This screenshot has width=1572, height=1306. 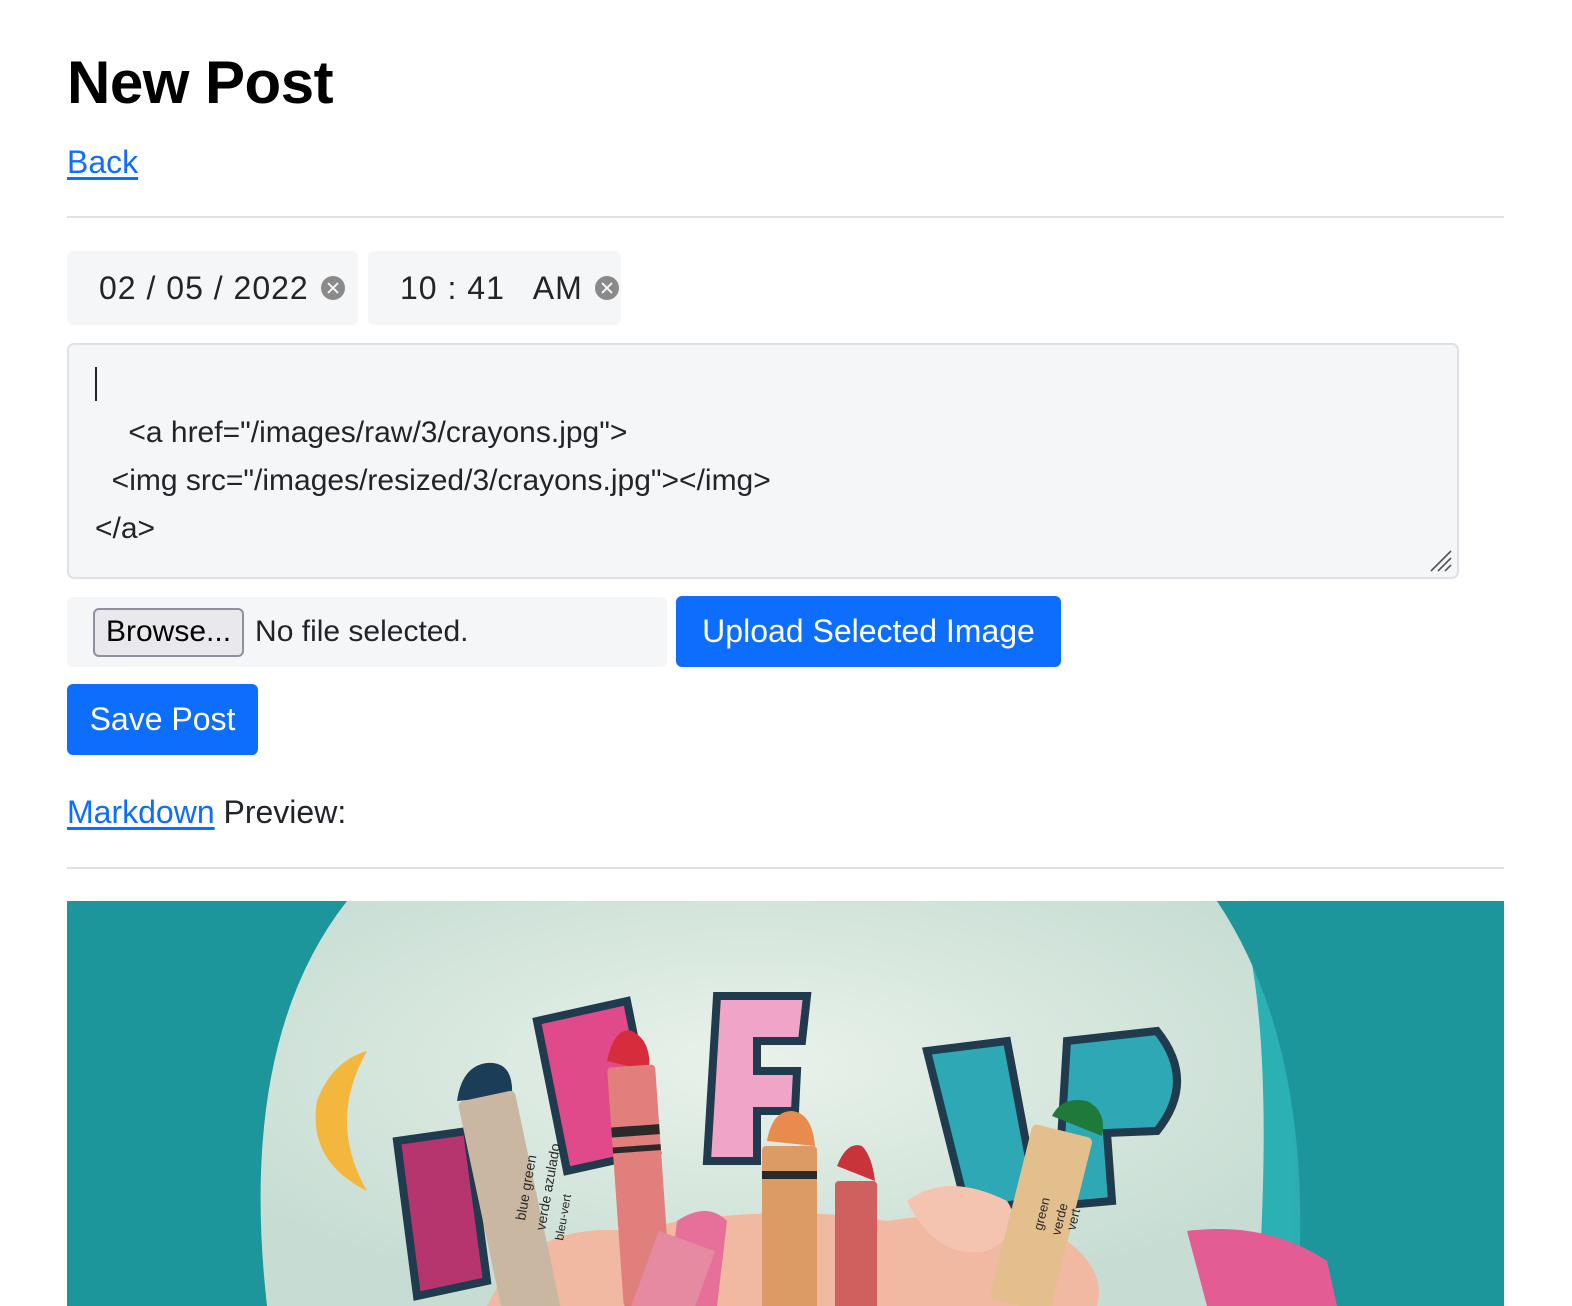 I want to click on preview-heading: Markdown Preview:, so click(x=206, y=812).